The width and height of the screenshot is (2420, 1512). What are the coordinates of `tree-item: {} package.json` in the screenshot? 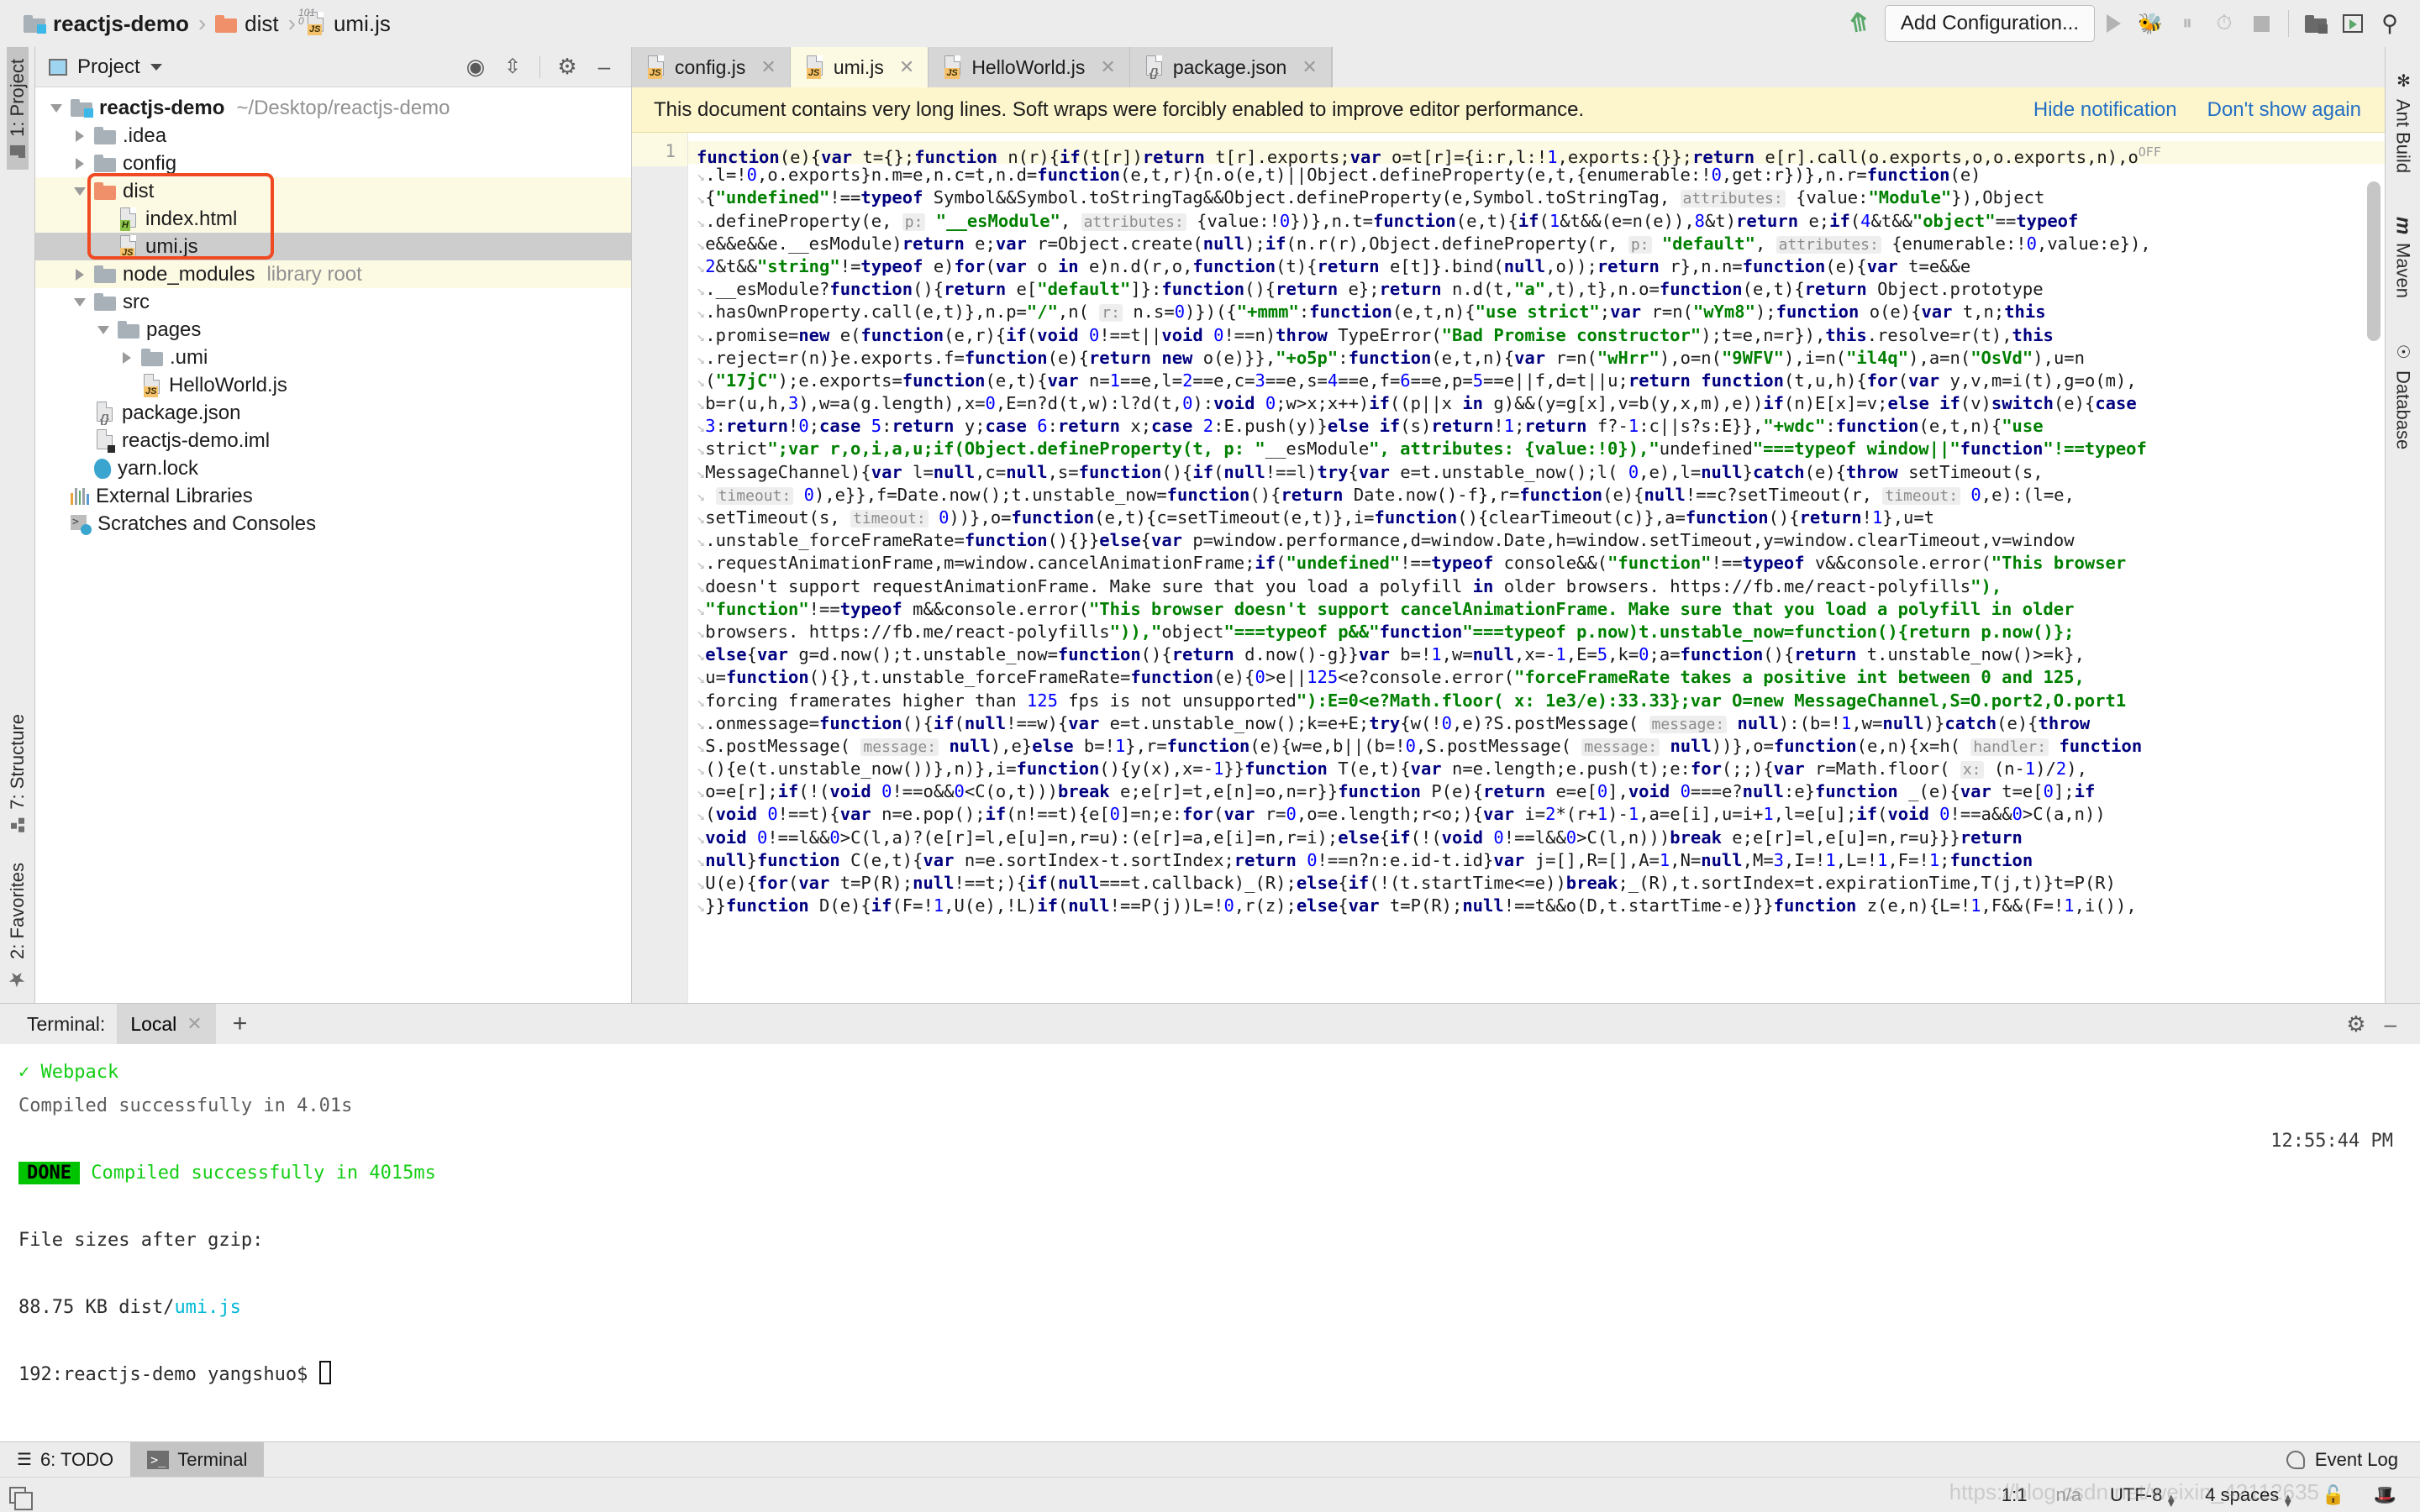 It's located at (333, 413).